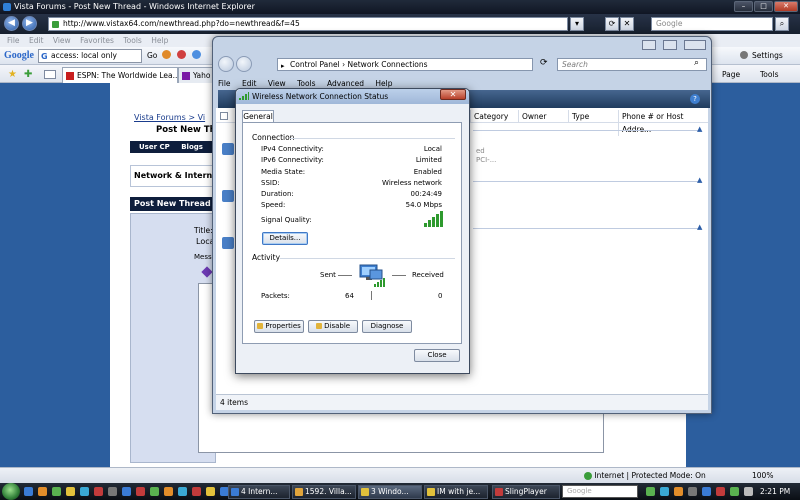 The width and height of the screenshot is (800, 500). I want to click on cp-maximize-button, so click(670, 45).